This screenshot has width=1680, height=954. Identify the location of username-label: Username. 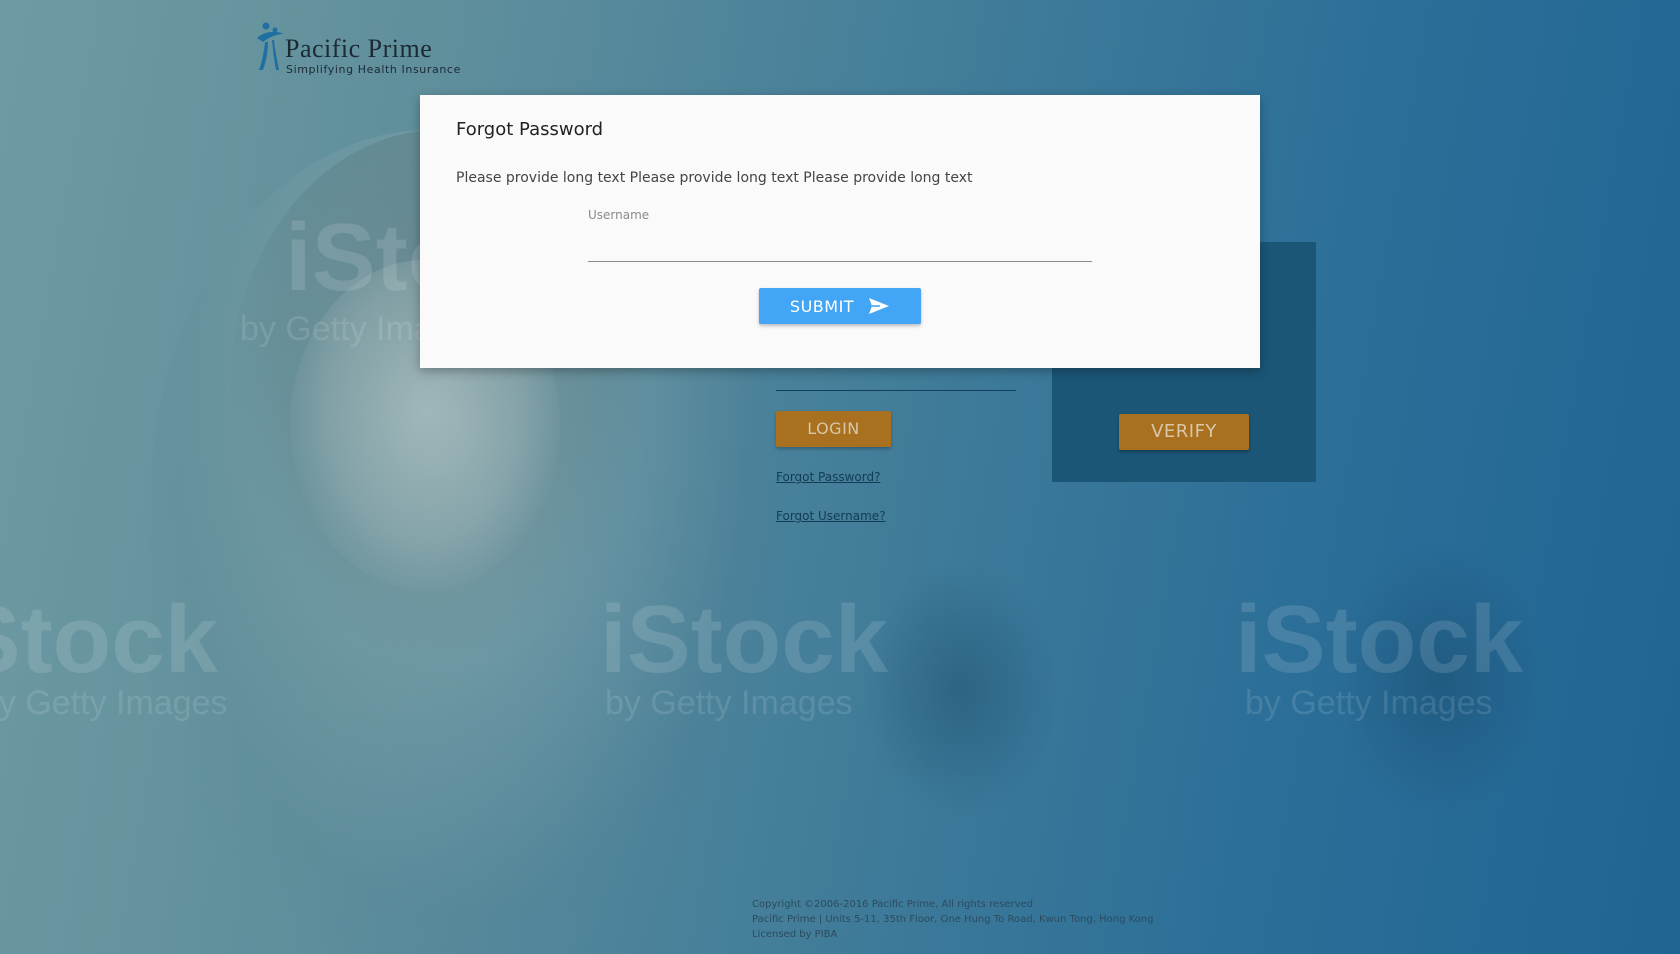
(619, 215).